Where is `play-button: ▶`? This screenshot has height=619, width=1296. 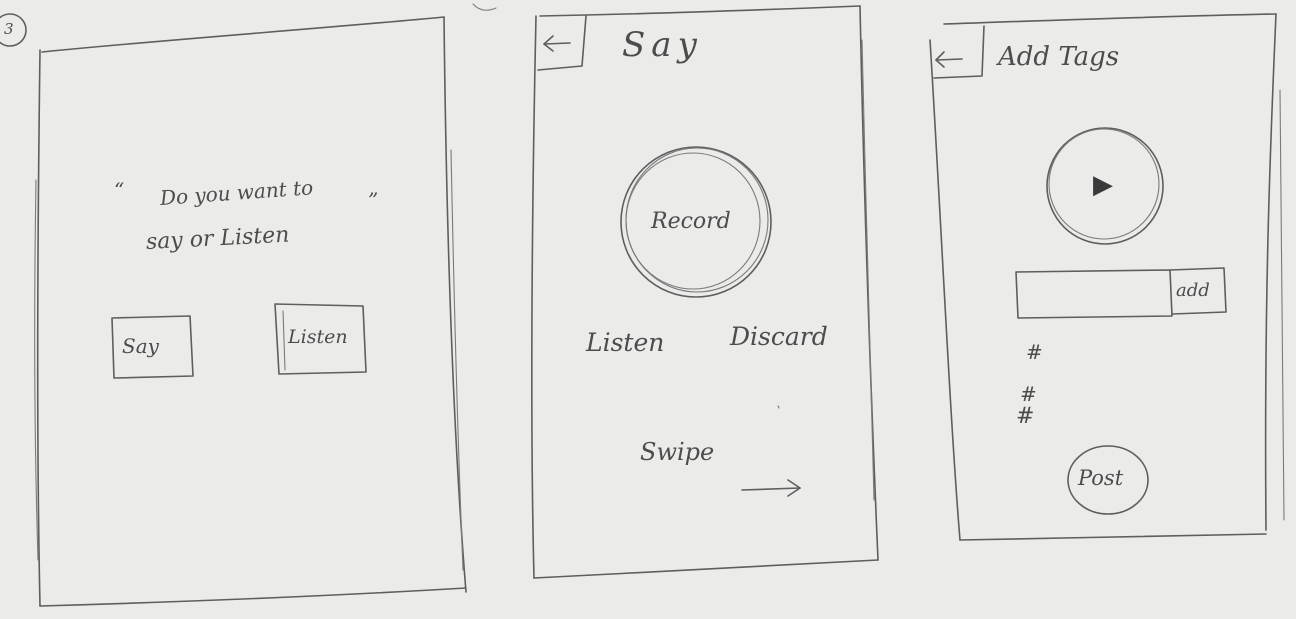 play-button: ▶ is located at coordinates (1105, 186).